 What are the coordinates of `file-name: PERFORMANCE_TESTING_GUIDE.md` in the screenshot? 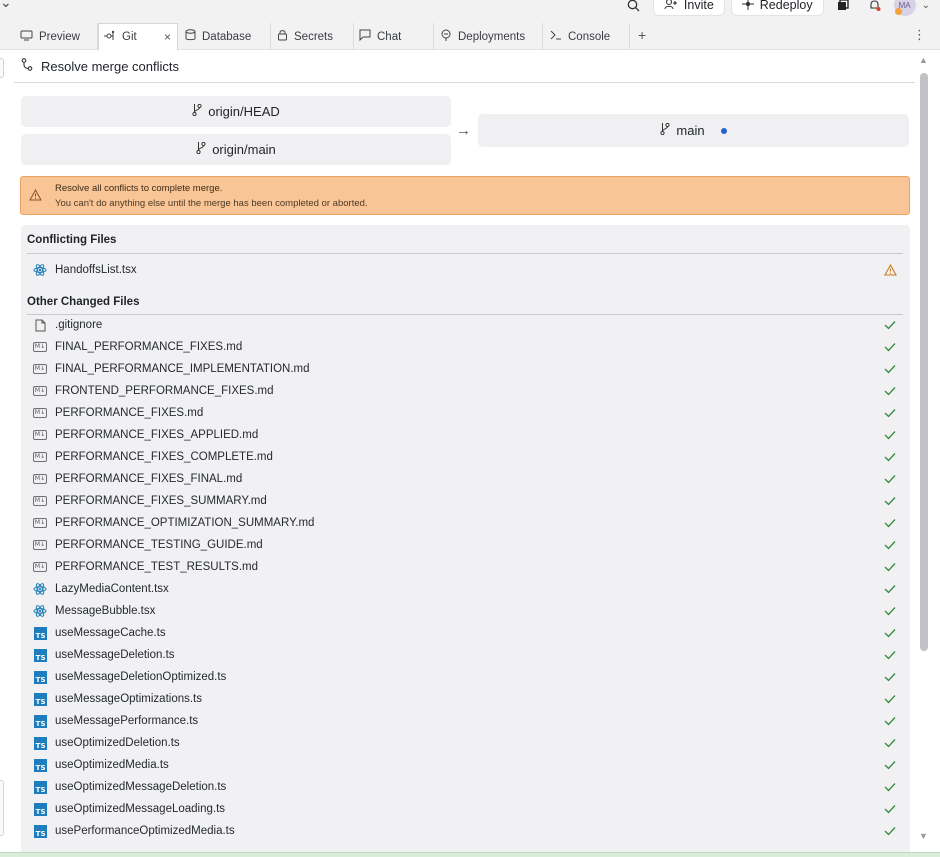 It's located at (159, 545).